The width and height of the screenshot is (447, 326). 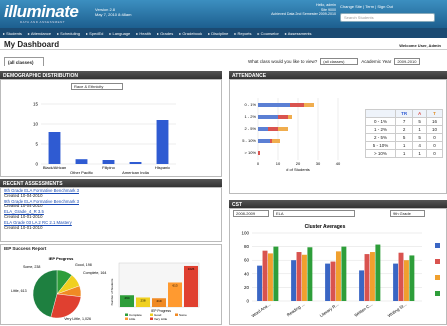 What do you see at coordinates (41, 12) in the screenshot?
I see `logo: illuminate` at bounding box center [41, 12].